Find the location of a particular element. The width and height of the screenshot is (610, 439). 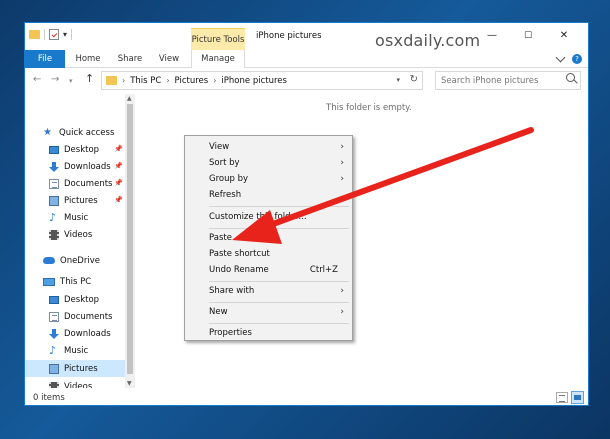

sidebar-item-label: Videos is located at coordinates (78, 234).